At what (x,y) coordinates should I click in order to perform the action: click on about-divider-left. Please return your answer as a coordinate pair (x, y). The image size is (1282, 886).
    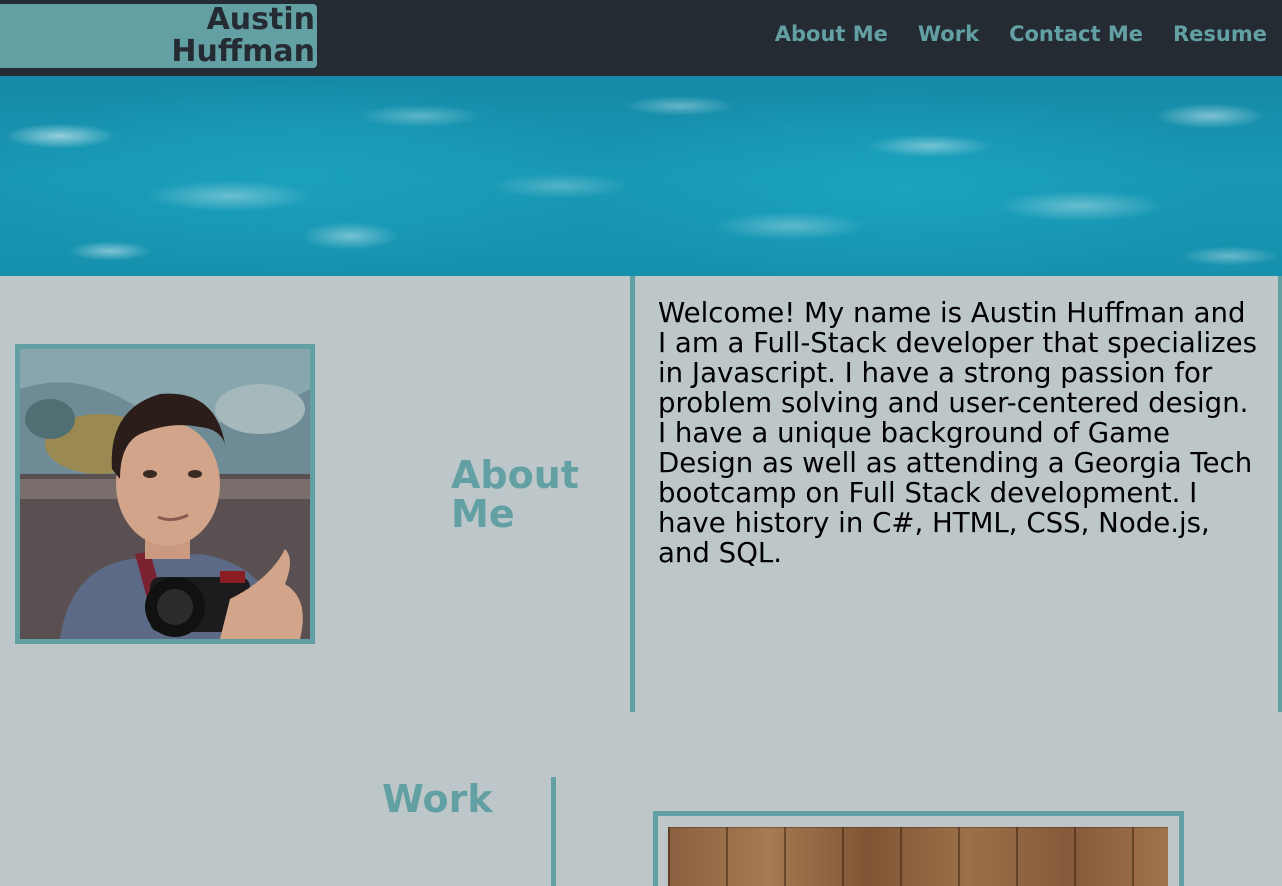
    Looking at the image, I should click on (632, 494).